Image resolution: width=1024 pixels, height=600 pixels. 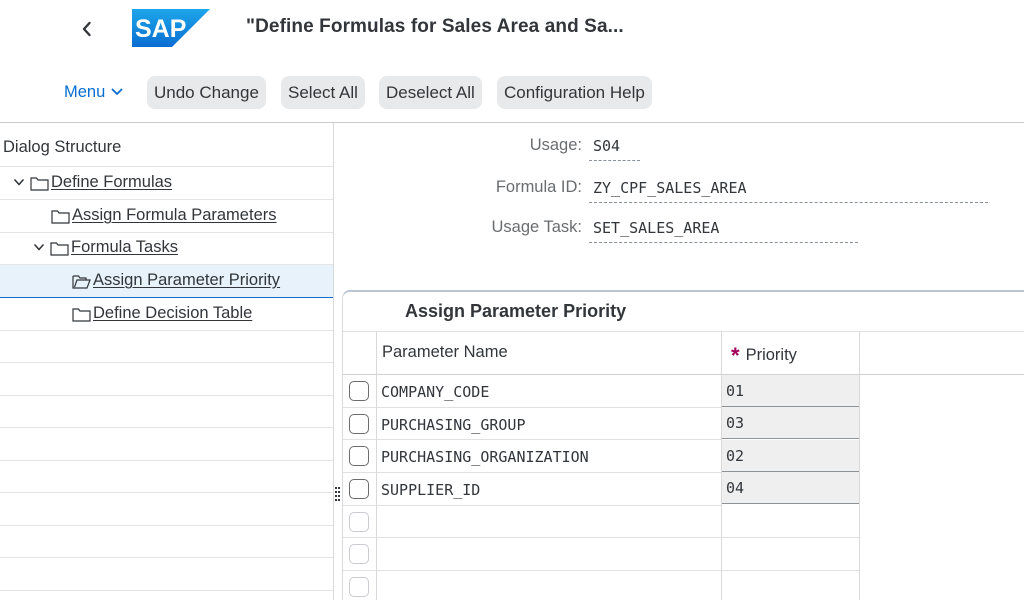 What do you see at coordinates (485, 457) in the screenshot?
I see `parameter-name-cell: PURCHASING_ORGANIZATION` at bounding box center [485, 457].